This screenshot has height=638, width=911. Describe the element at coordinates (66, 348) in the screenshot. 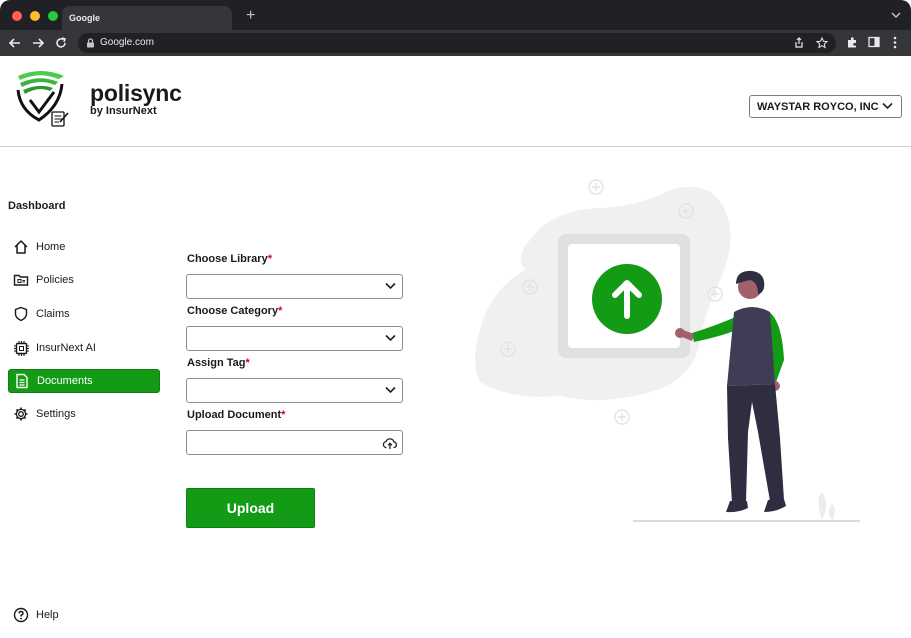

I see `sidebar-item-label: InsurNext AI` at that location.